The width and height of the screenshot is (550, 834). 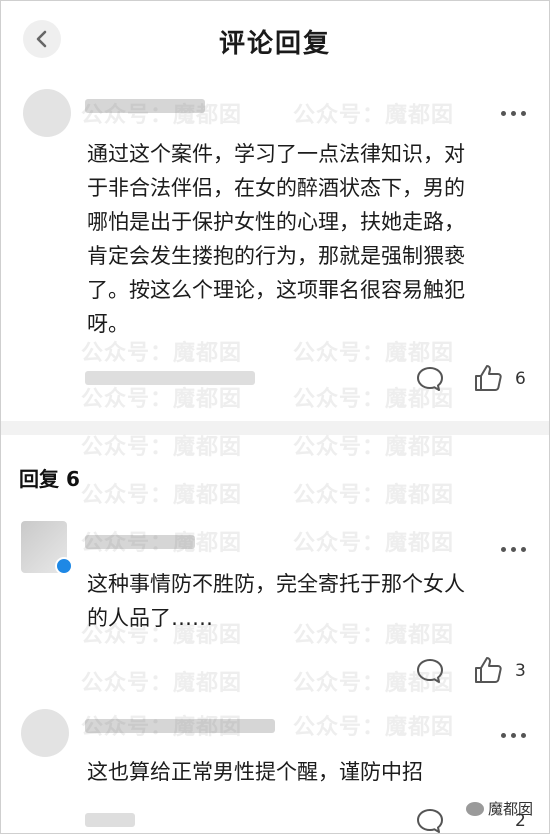 What do you see at coordinates (276, 290) in the screenshot?
I see `comment-line: 了。按这么个理论，这项罪名很容易触犯` at bounding box center [276, 290].